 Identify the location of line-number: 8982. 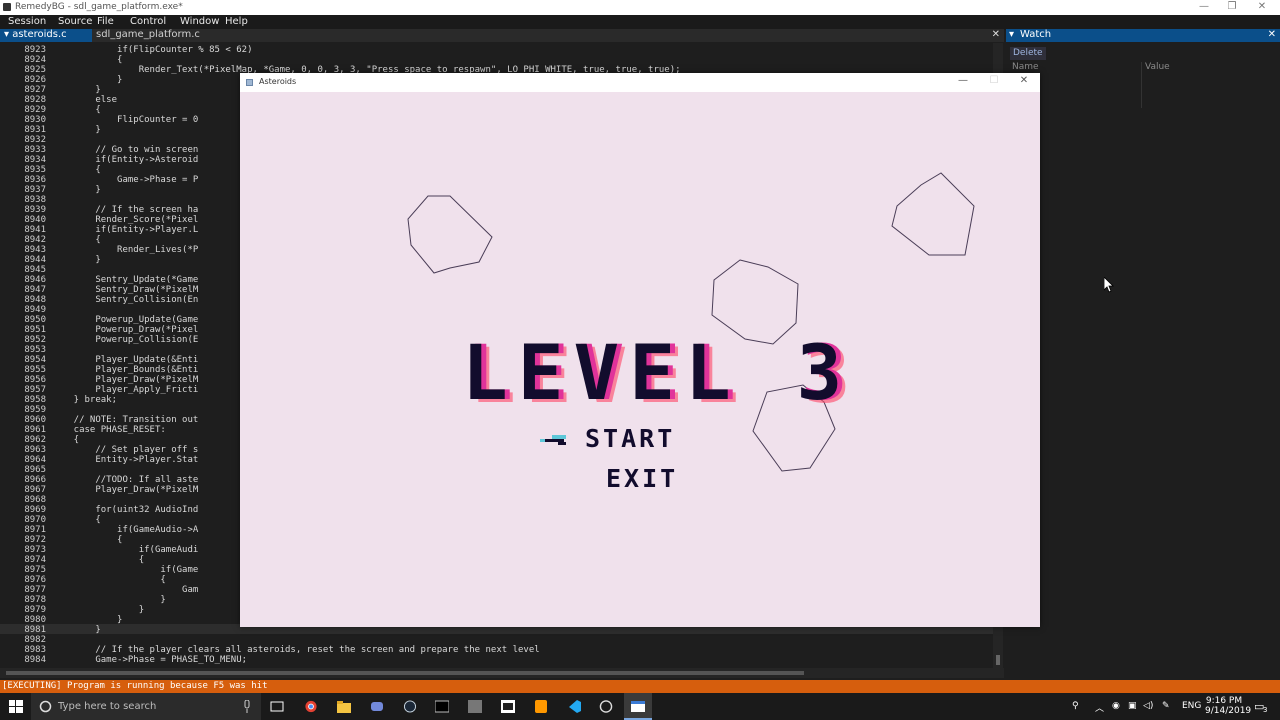
(23, 640).